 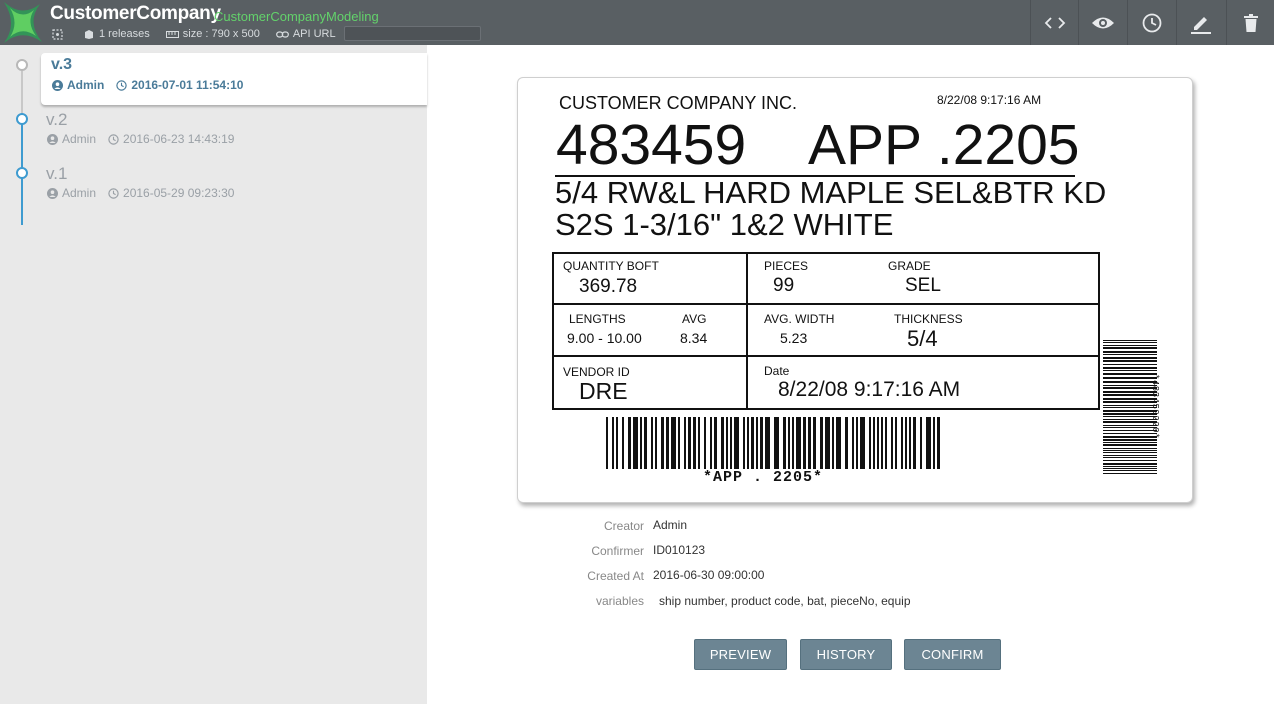 What do you see at coordinates (1200, 22) in the screenshot?
I see `edit-button` at bounding box center [1200, 22].